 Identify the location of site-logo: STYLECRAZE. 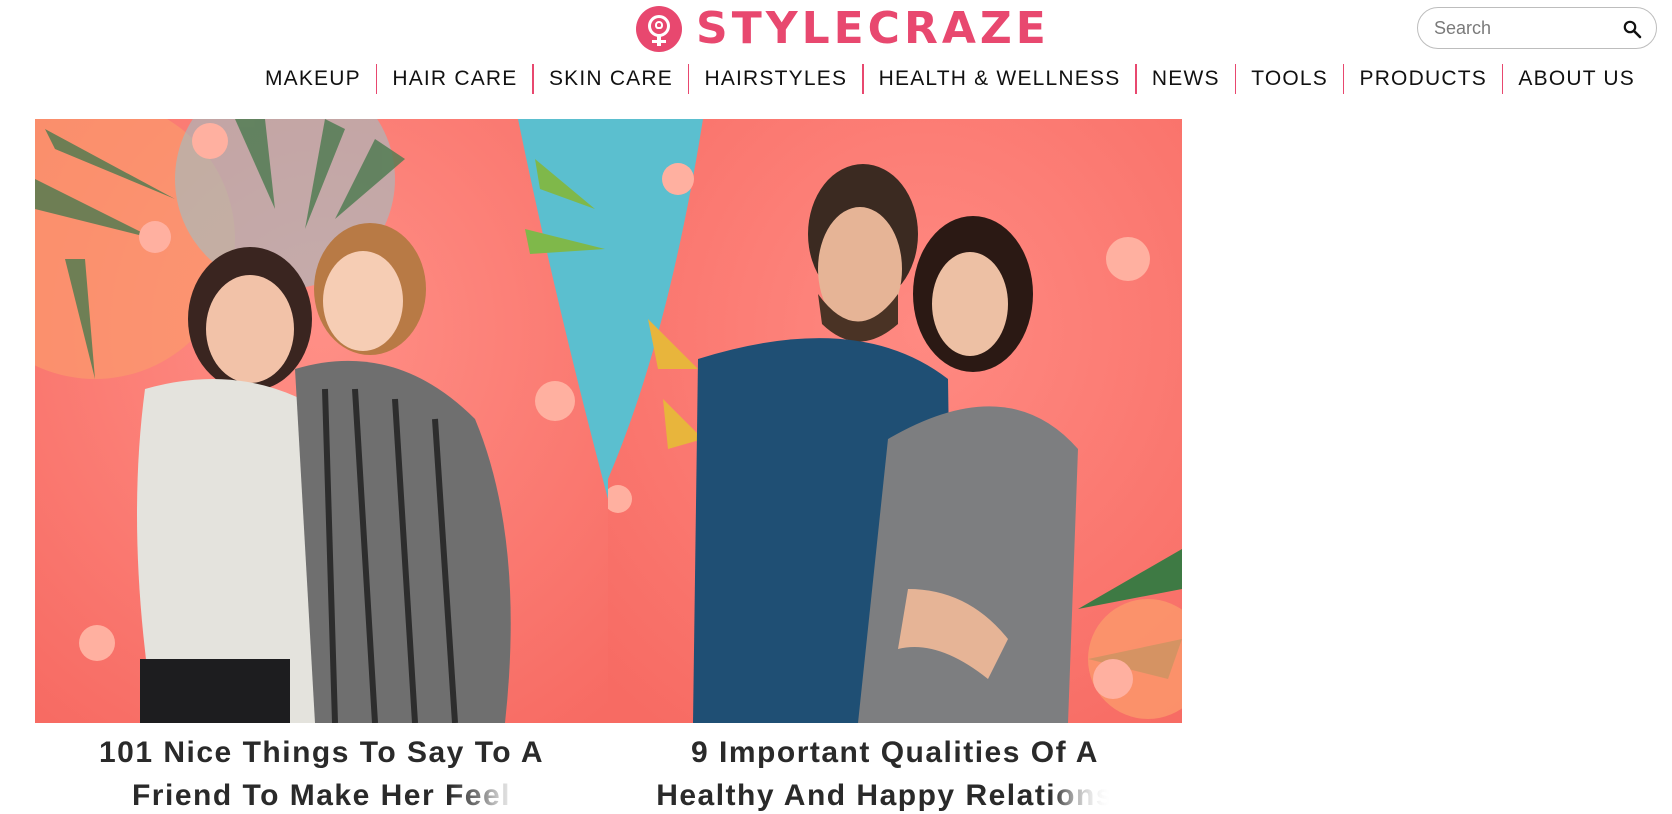
(843, 29).